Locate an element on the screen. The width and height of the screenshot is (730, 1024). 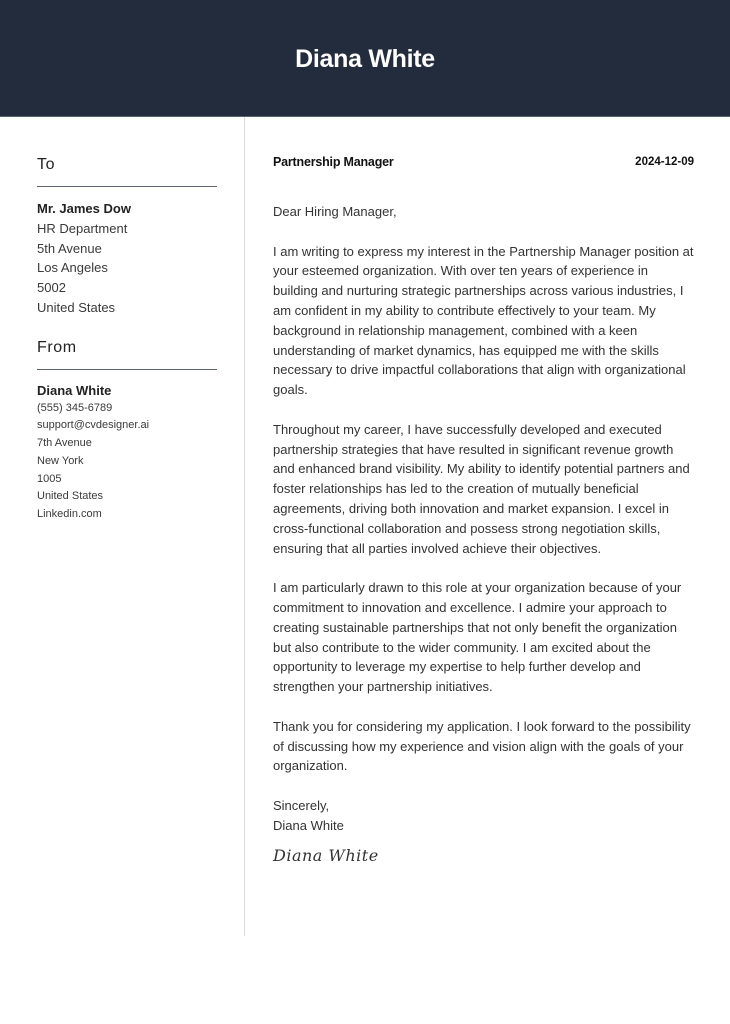
sender-linkedin: Linkedin.com is located at coordinates (127, 515).